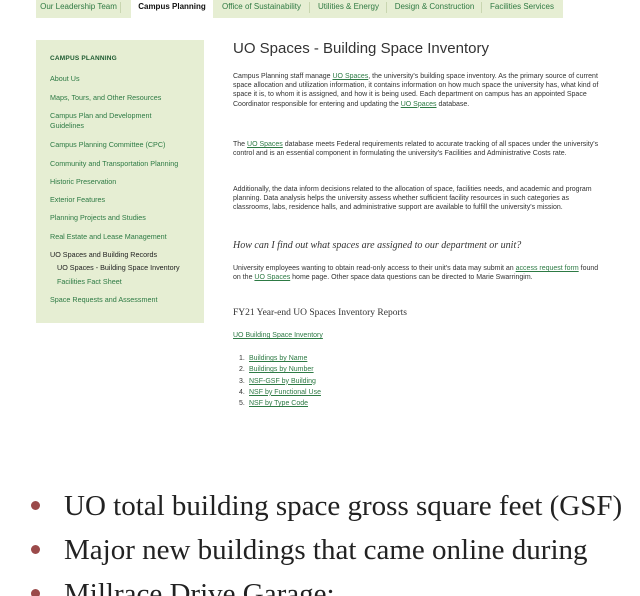 This screenshot has height=596, width=640. I want to click on tab-label: Utilities & Energy, so click(348, 6).